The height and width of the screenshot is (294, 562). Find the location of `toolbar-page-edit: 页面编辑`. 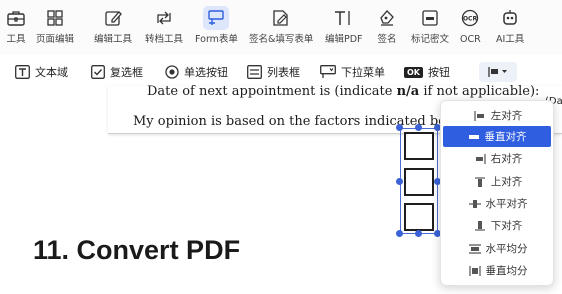

toolbar-page-edit: 页面编辑 is located at coordinates (55, 25).